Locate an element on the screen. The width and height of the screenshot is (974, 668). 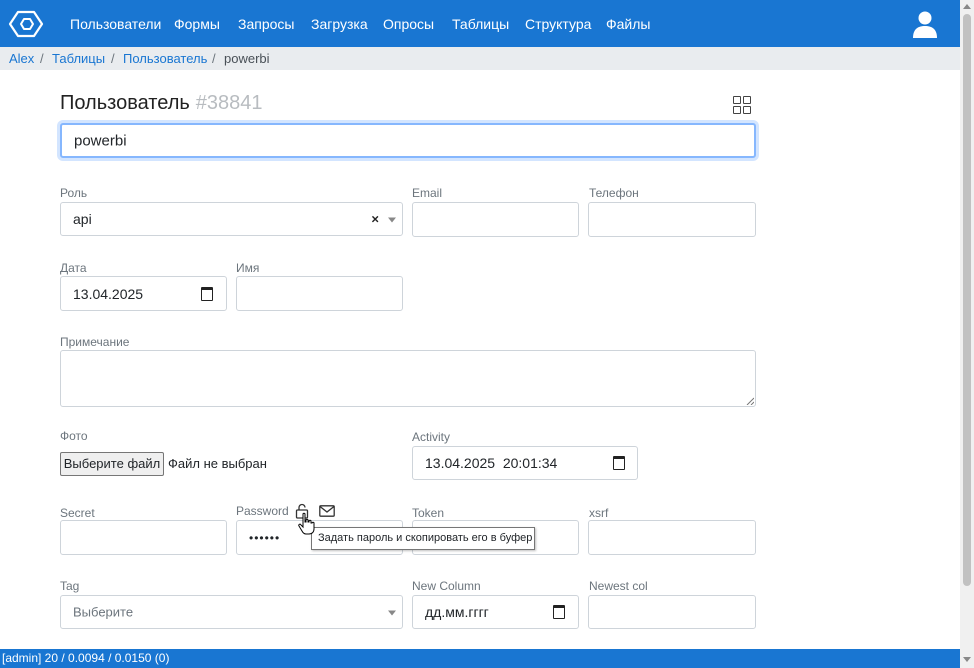
choose-file-button: Выберите файл is located at coordinates (112, 464).